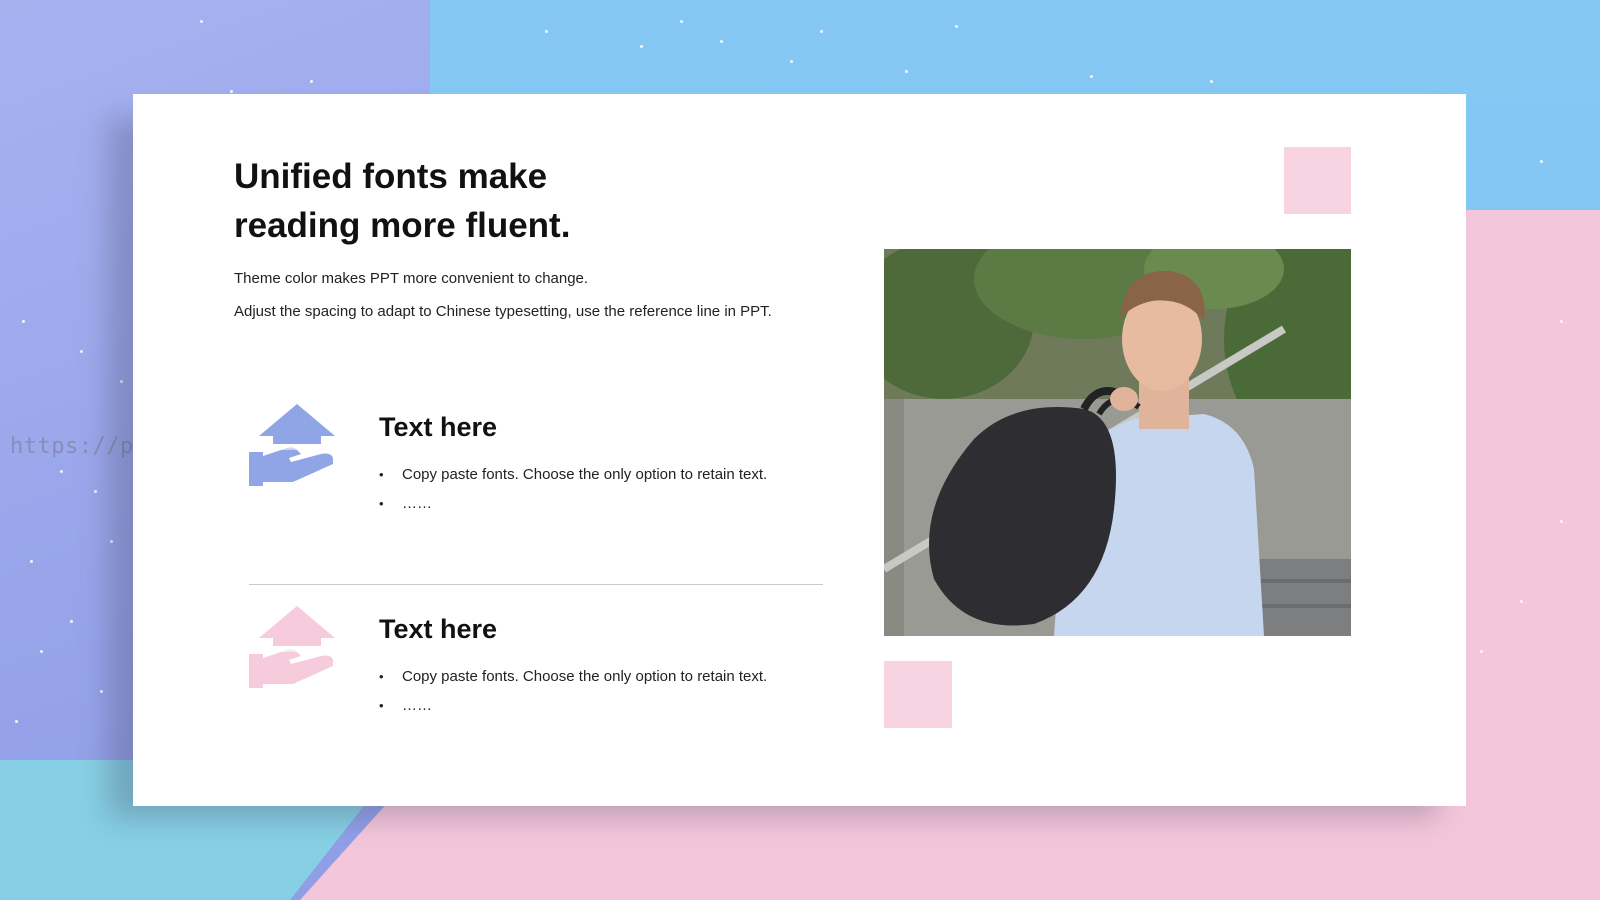  I want to click on divider, so click(536, 584).